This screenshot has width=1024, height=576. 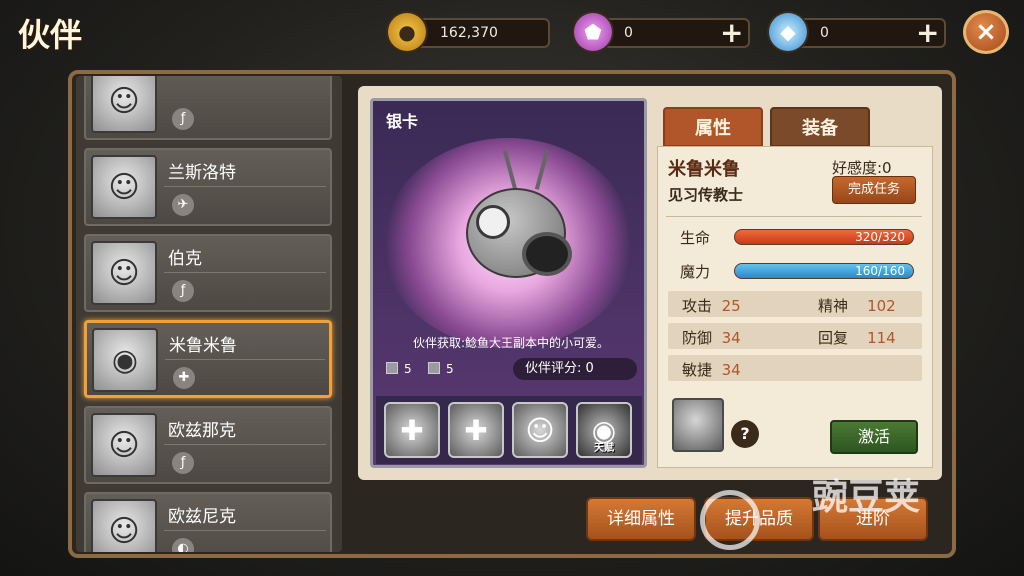 I want to click on stat-value: 25, so click(x=731, y=306).